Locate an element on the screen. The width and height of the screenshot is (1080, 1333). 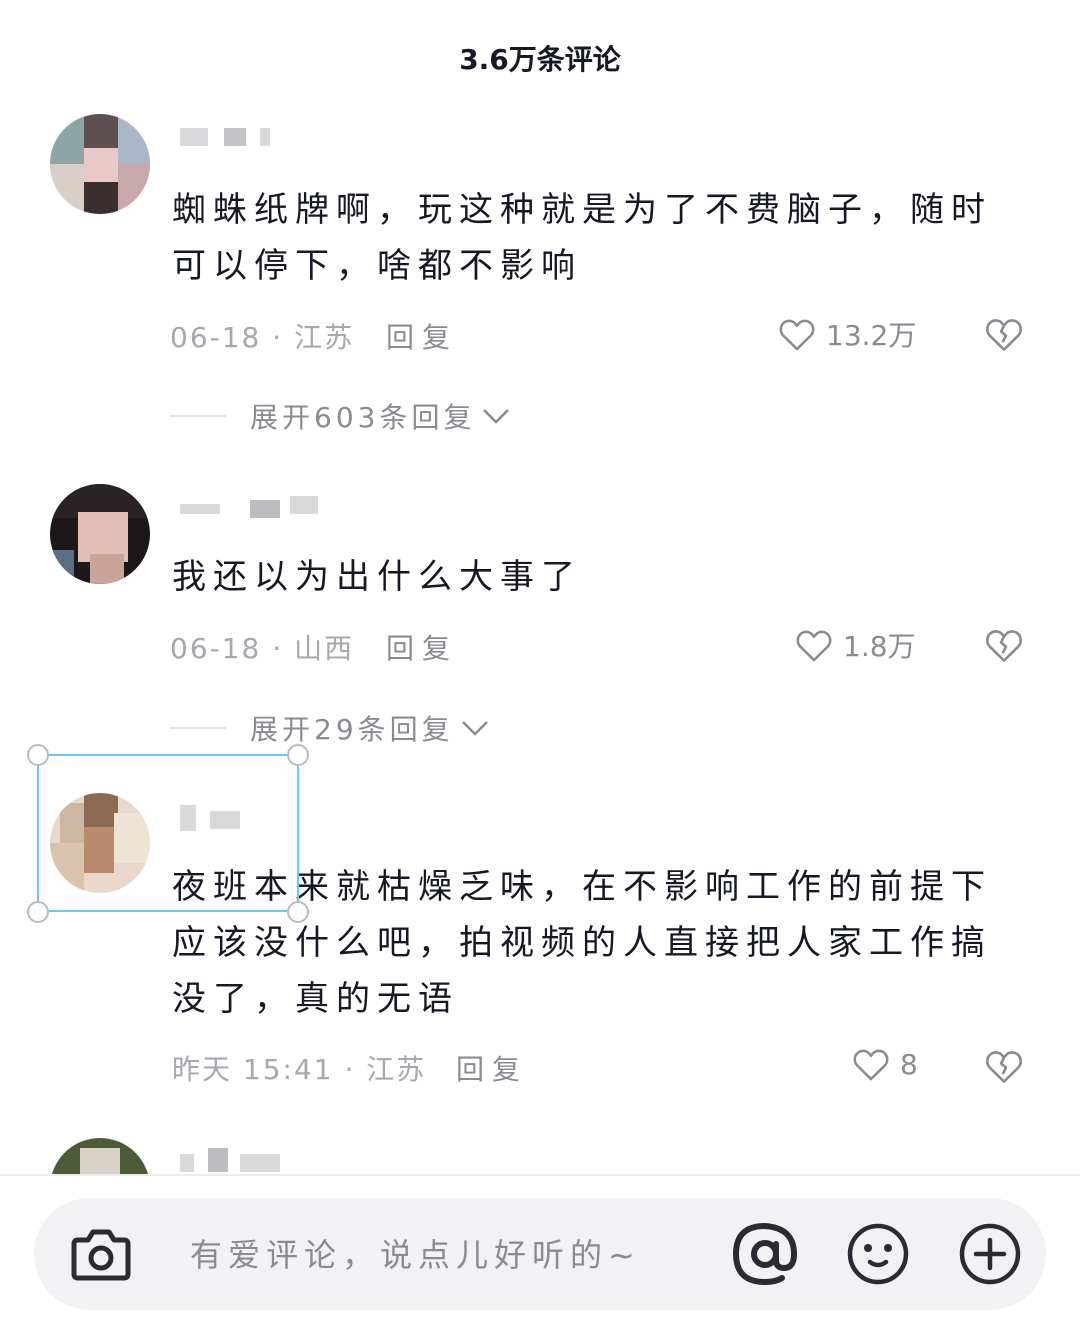
expand-replies: 展开603条回复 is located at coordinates (340, 416).